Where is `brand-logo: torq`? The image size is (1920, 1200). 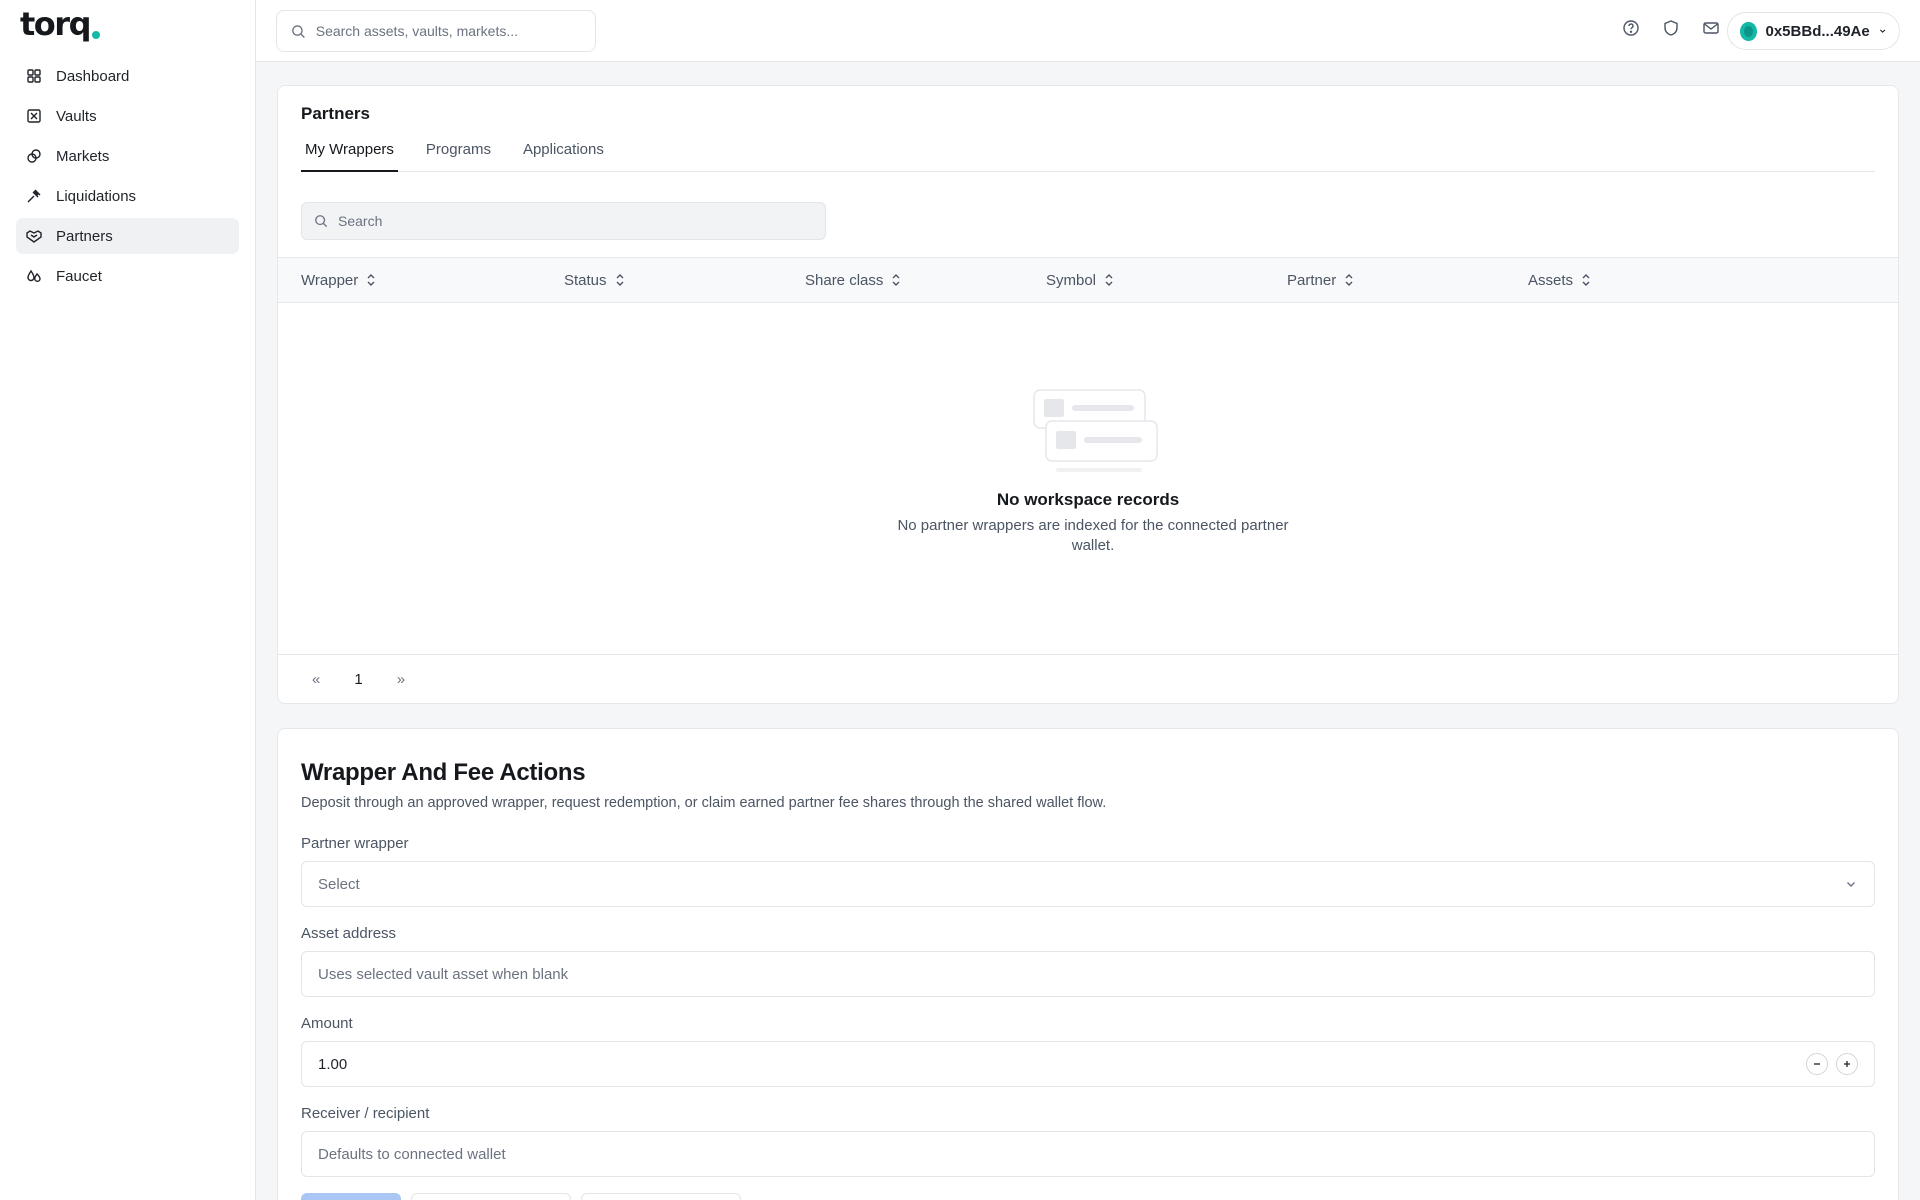 brand-logo: torq is located at coordinates (60, 24).